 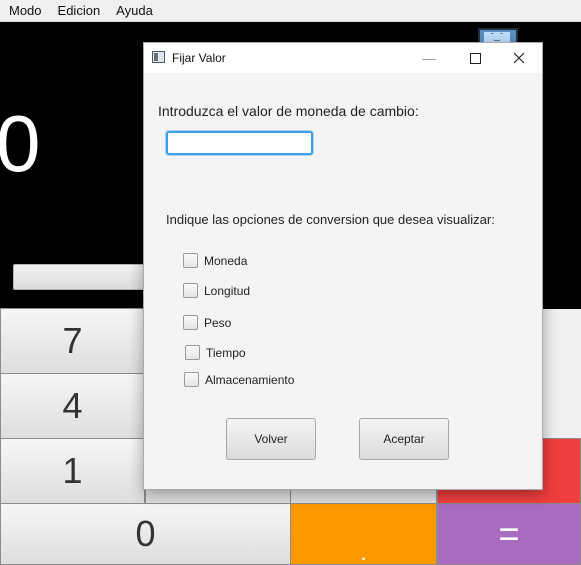 What do you see at coordinates (190, 260) in the screenshot?
I see `moneda-checkbox` at bounding box center [190, 260].